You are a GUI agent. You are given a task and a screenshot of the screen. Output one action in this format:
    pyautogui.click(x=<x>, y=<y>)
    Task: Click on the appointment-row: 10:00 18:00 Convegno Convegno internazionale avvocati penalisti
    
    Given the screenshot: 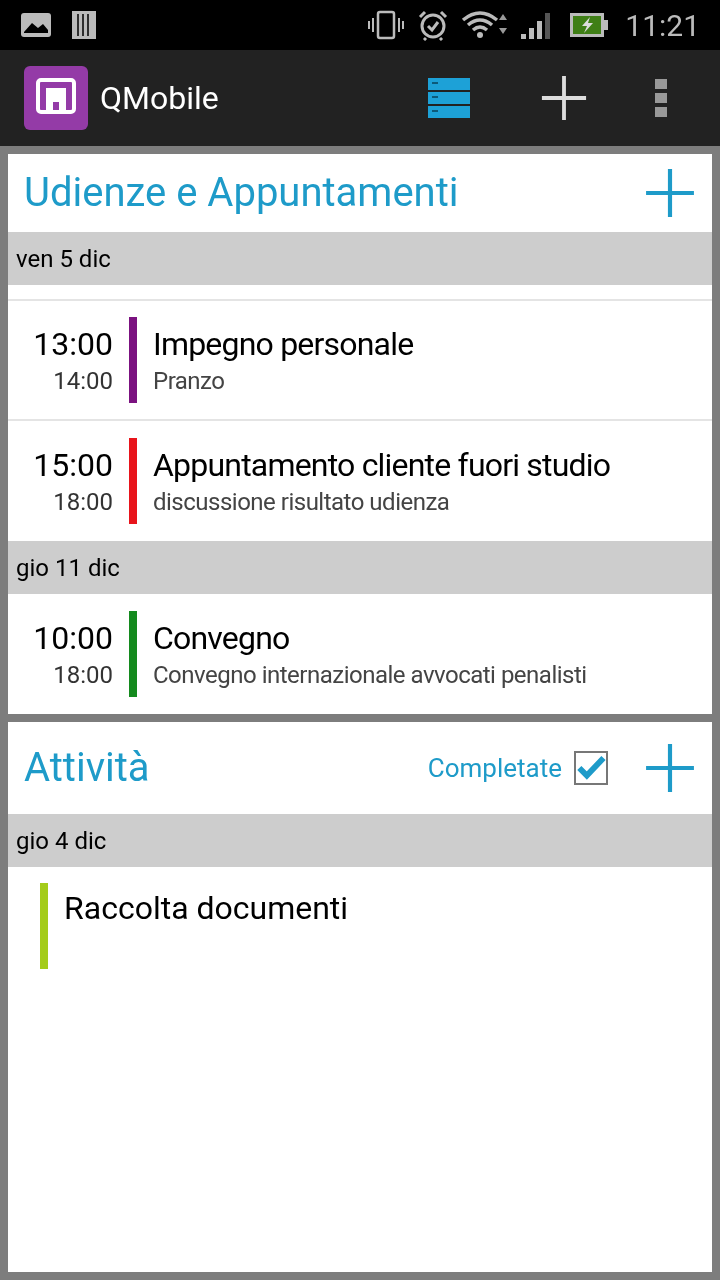 What is the action you would take?
    pyautogui.click(x=360, y=654)
    